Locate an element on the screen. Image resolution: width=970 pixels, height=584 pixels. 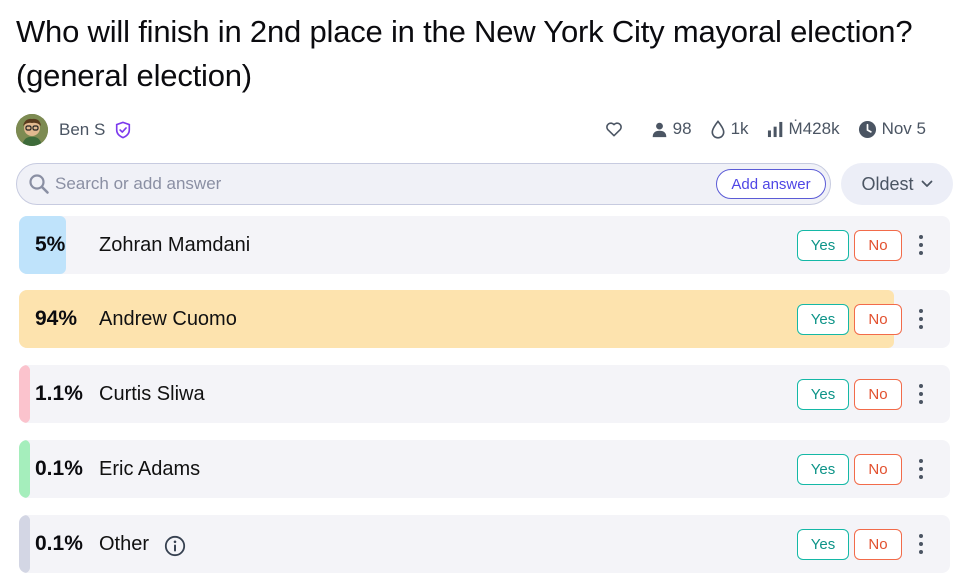
answer-row: 0.1% Other Yes No is located at coordinates (484, 544).